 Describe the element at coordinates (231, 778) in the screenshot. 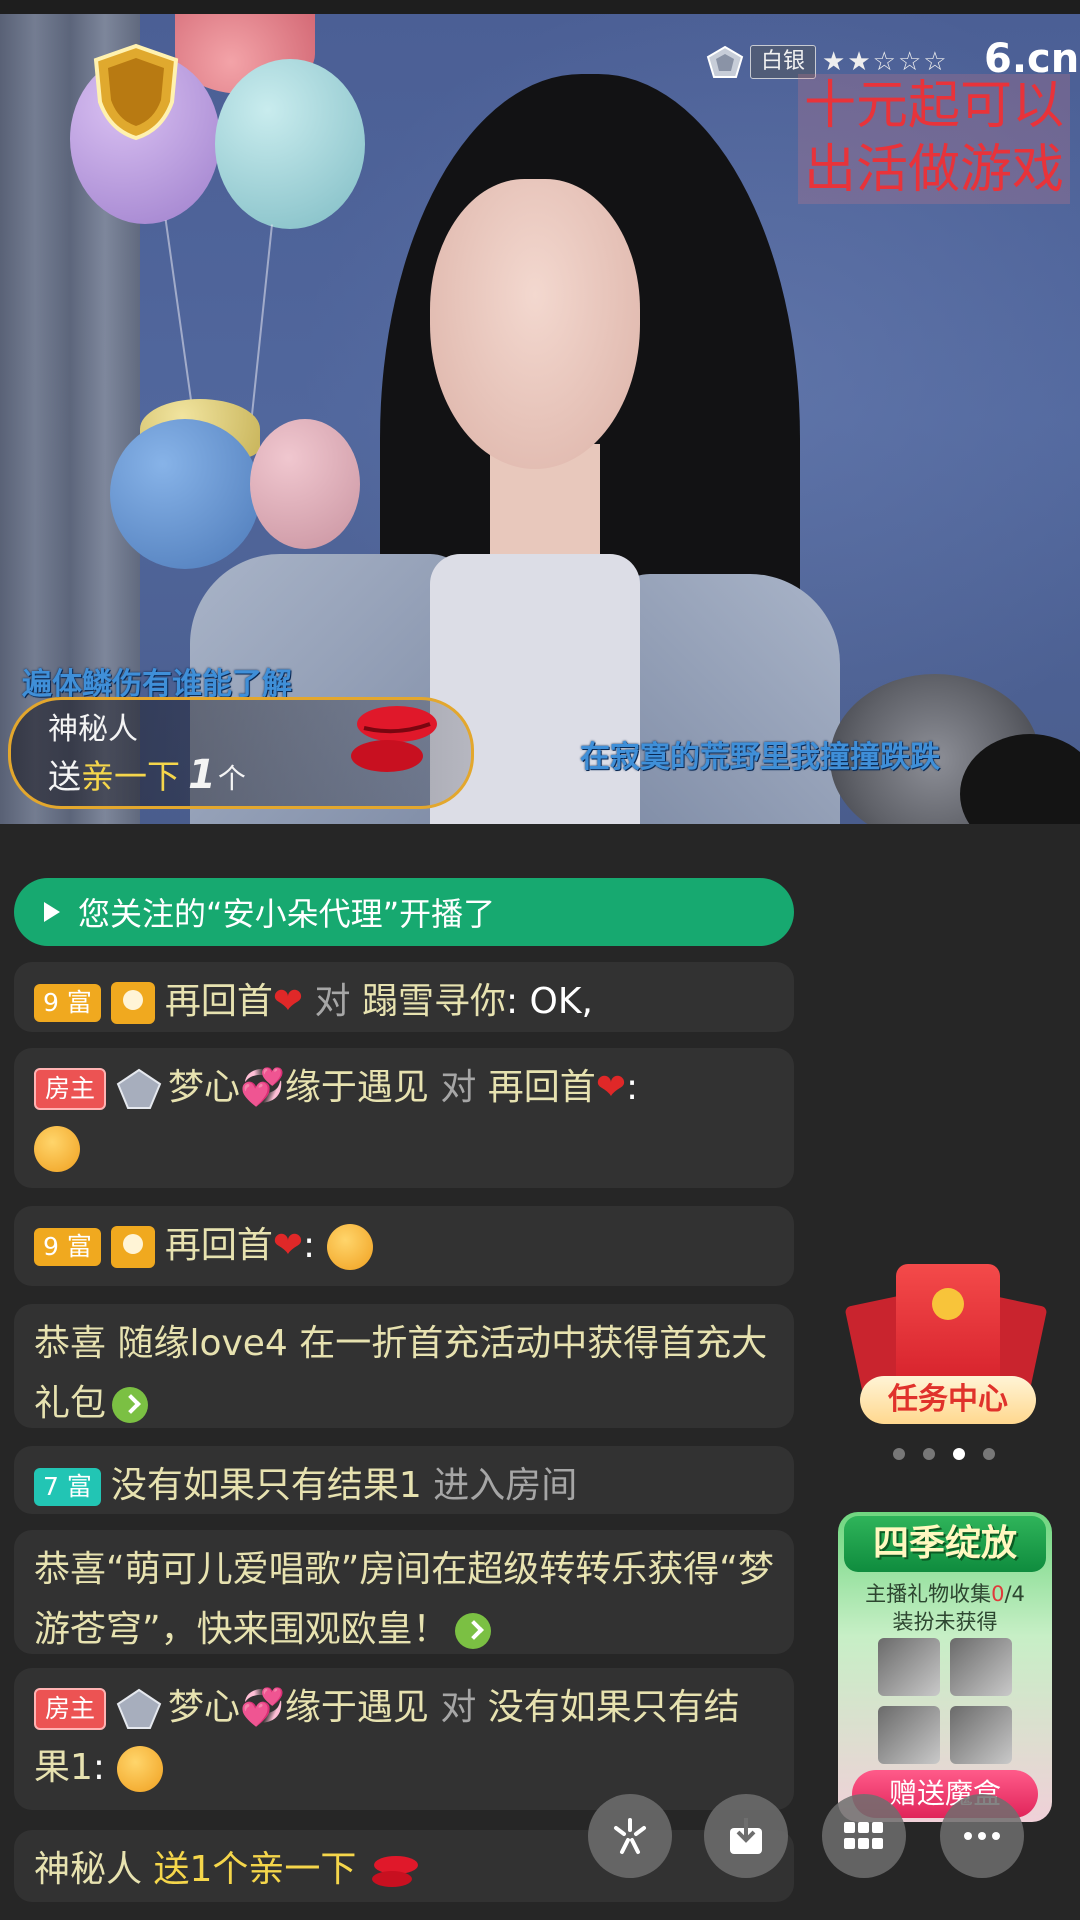

I see `gift-unit: 个` at that location.